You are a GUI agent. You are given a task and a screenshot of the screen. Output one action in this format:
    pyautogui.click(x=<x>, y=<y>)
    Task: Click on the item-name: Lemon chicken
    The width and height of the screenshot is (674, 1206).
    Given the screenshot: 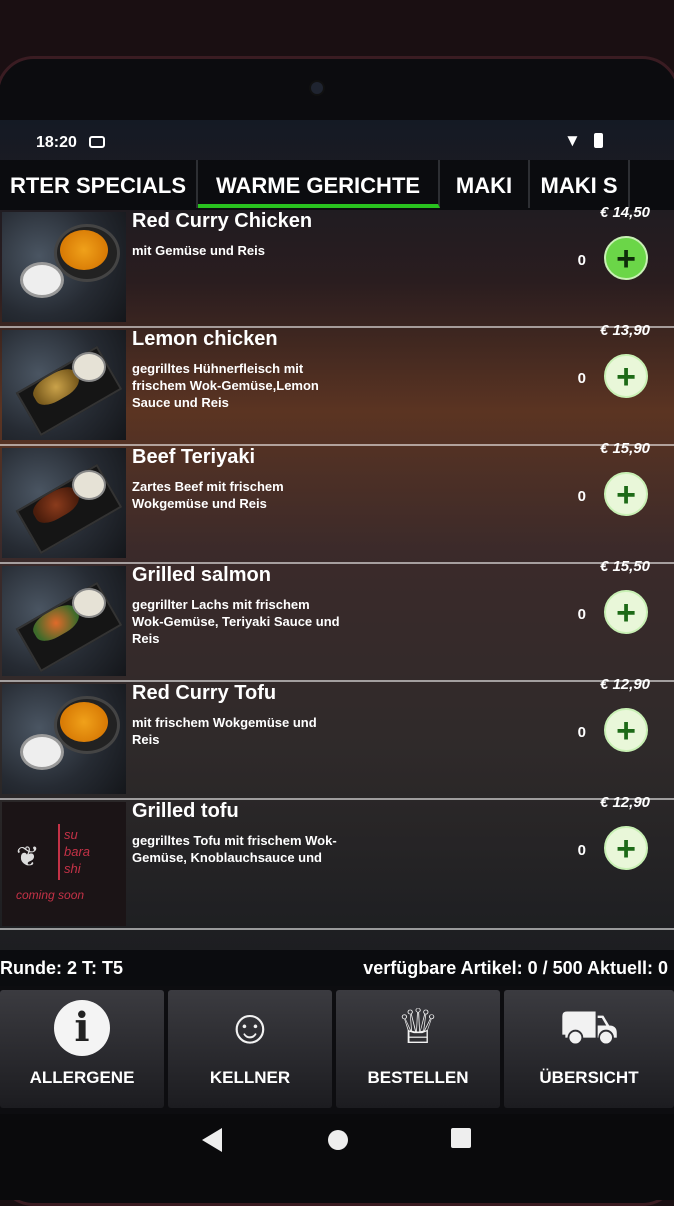 What is the action you would take?
    pyautogui.click(x=205, y=339)
    